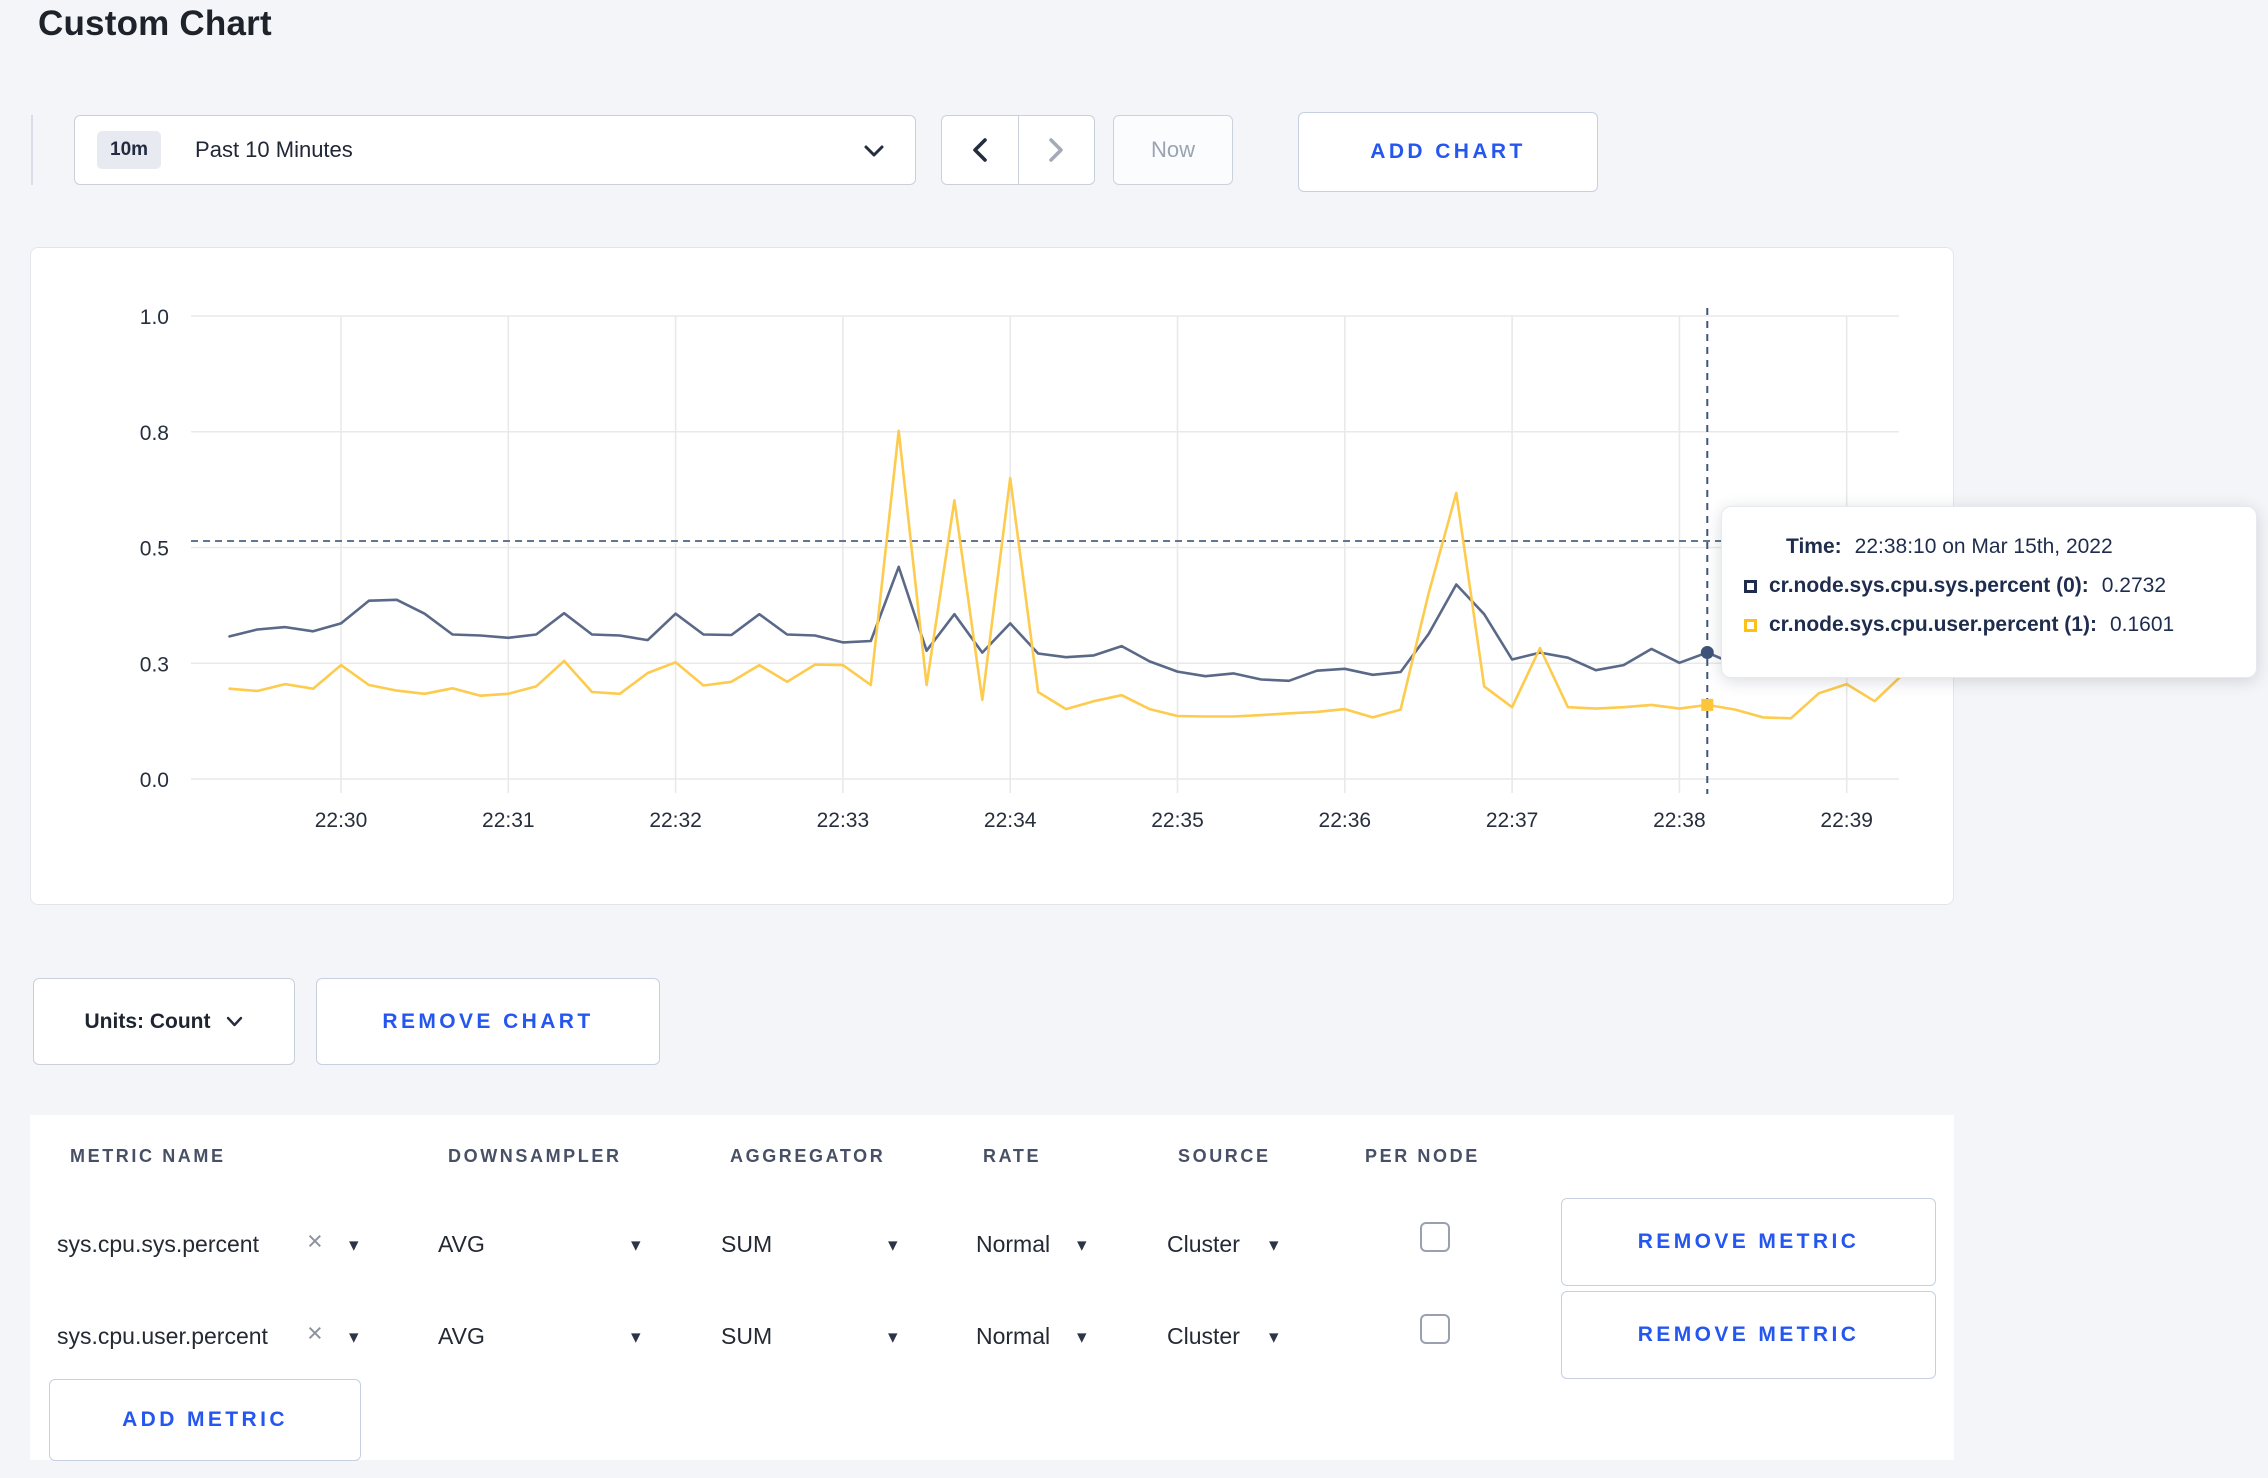 This screenshot has height=1478, width=2268. Describe the element at coordinates (274, 149) in the screenshot. I see `time-range-label: Past 10 Minutes` at that location.